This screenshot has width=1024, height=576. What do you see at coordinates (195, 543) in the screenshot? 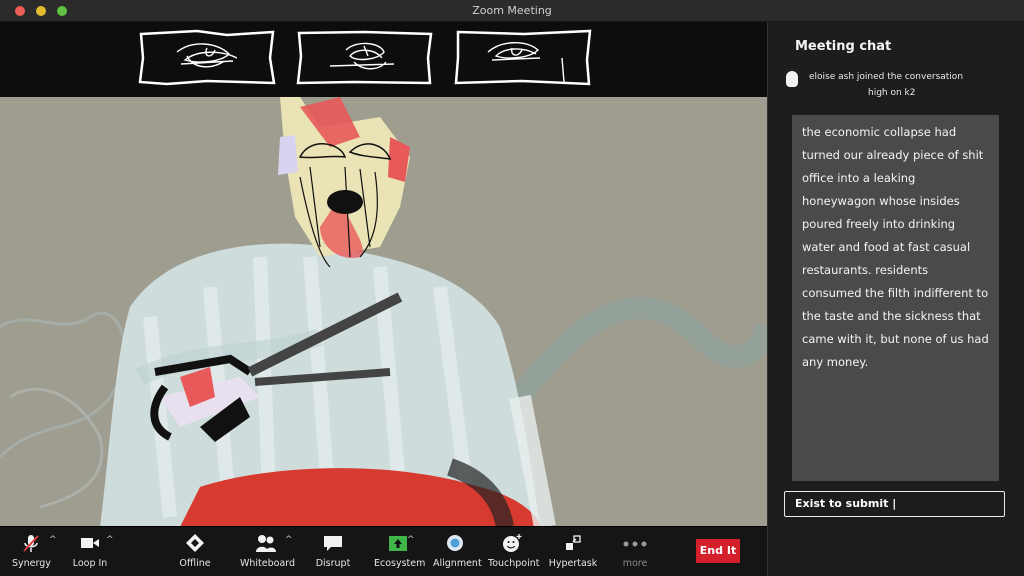
I see `shield-icon` at bounding box center [195, 543].